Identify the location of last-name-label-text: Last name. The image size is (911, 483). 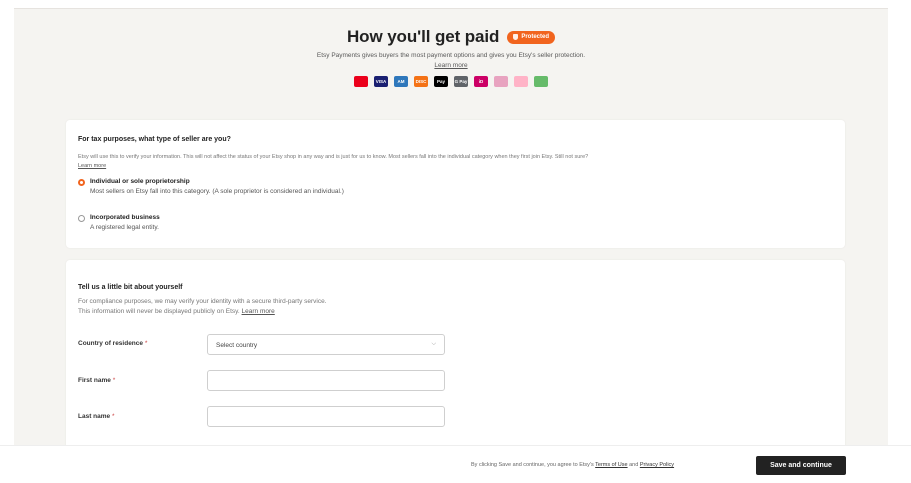
(94, 416).